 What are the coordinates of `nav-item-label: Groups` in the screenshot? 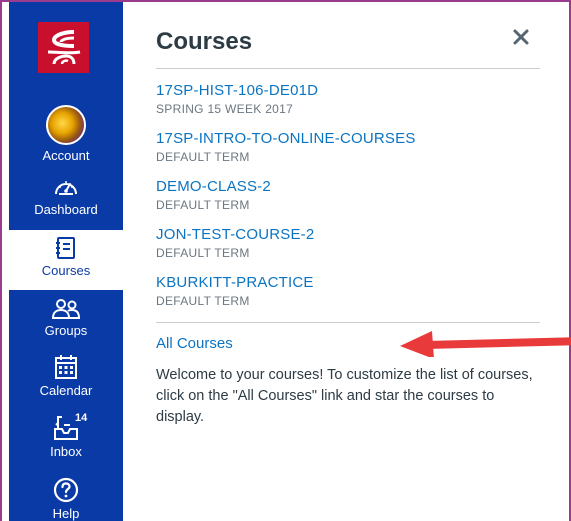 It's located at (66, 330).